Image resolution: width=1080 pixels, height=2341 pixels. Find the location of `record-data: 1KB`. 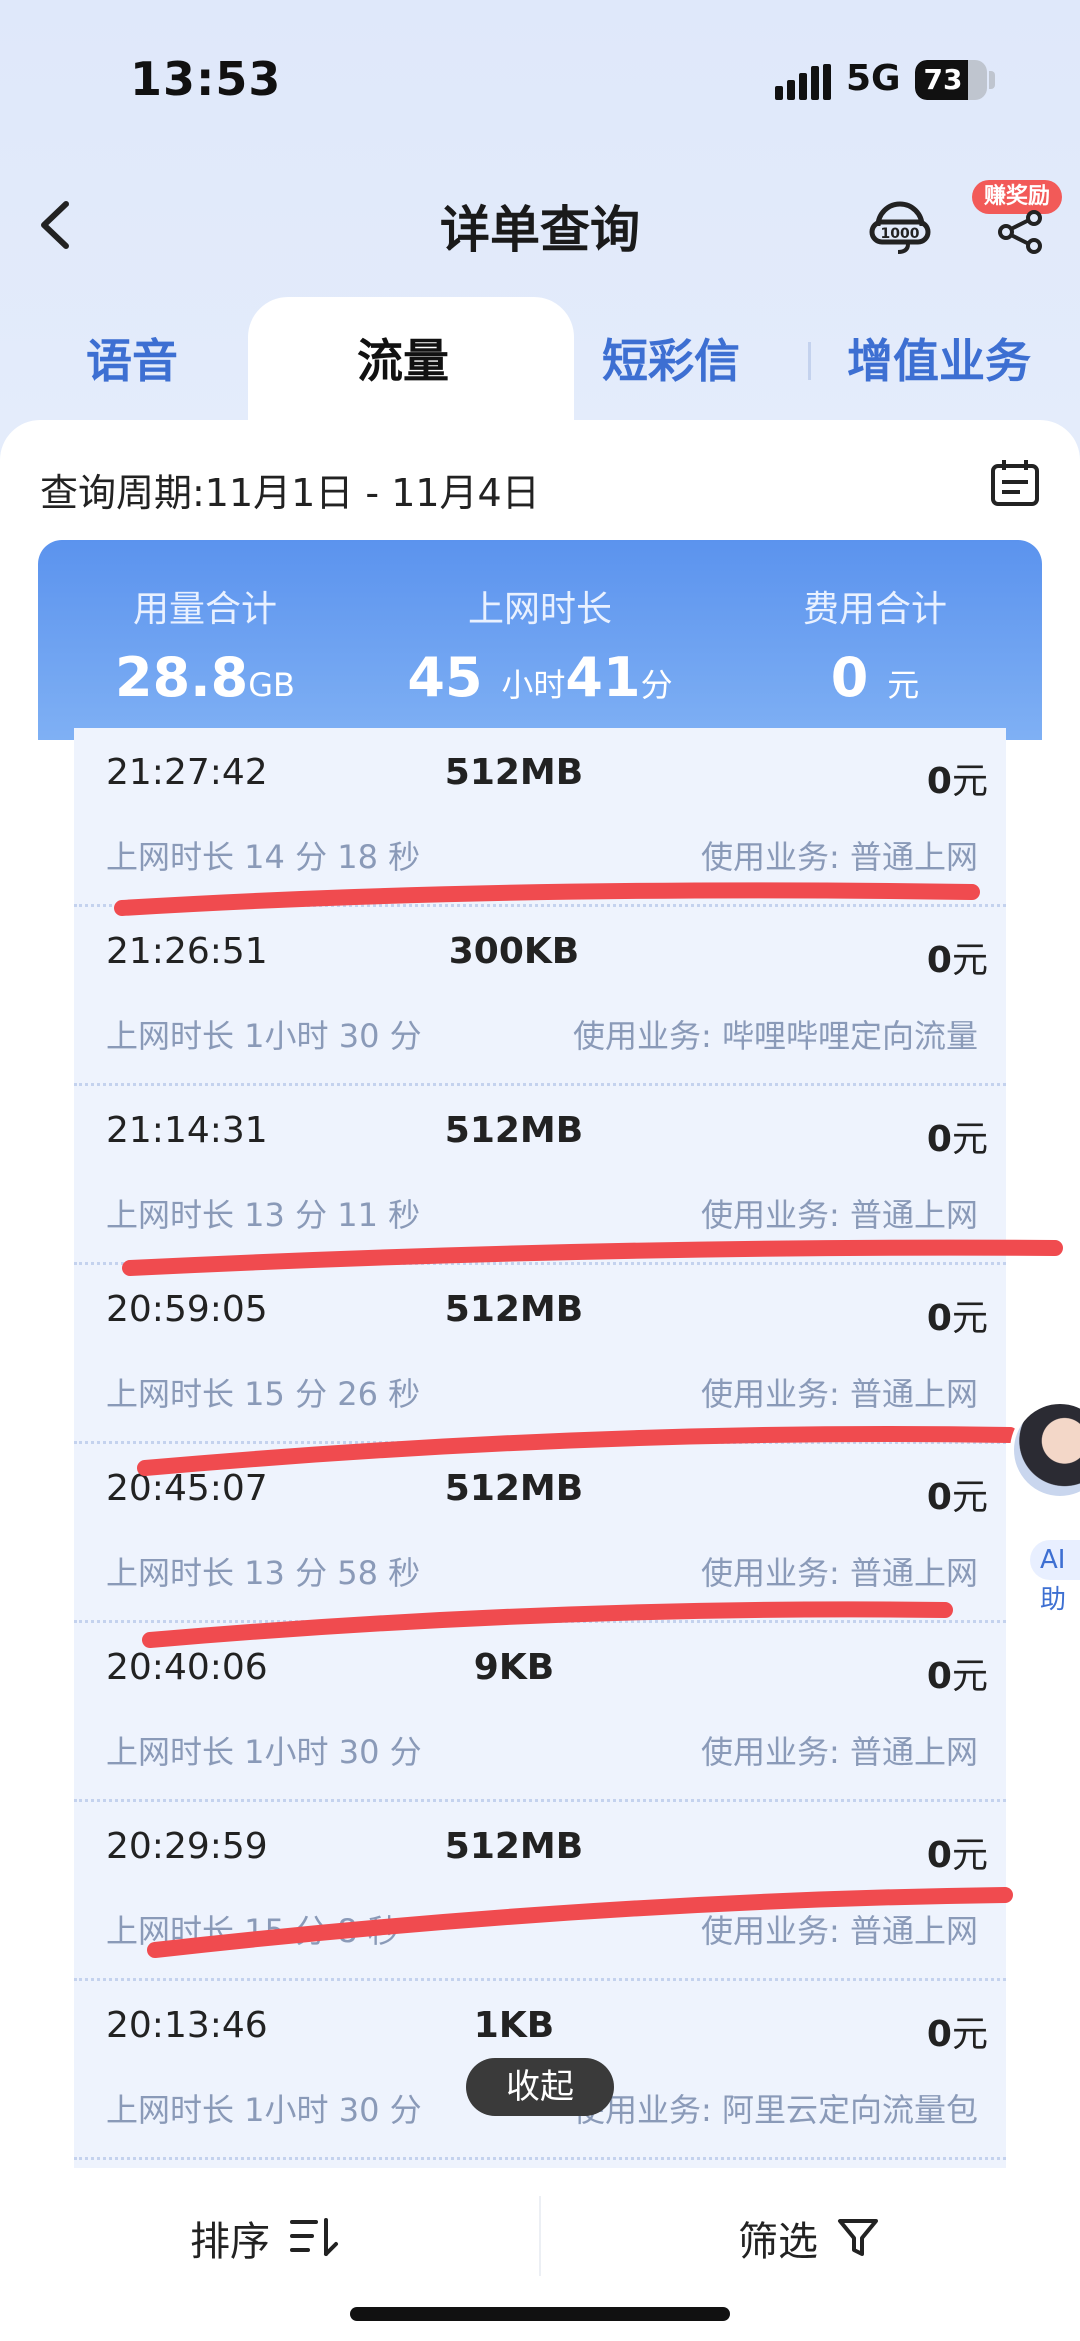

record-data: 1KB is located at coordinates (514, 2025).